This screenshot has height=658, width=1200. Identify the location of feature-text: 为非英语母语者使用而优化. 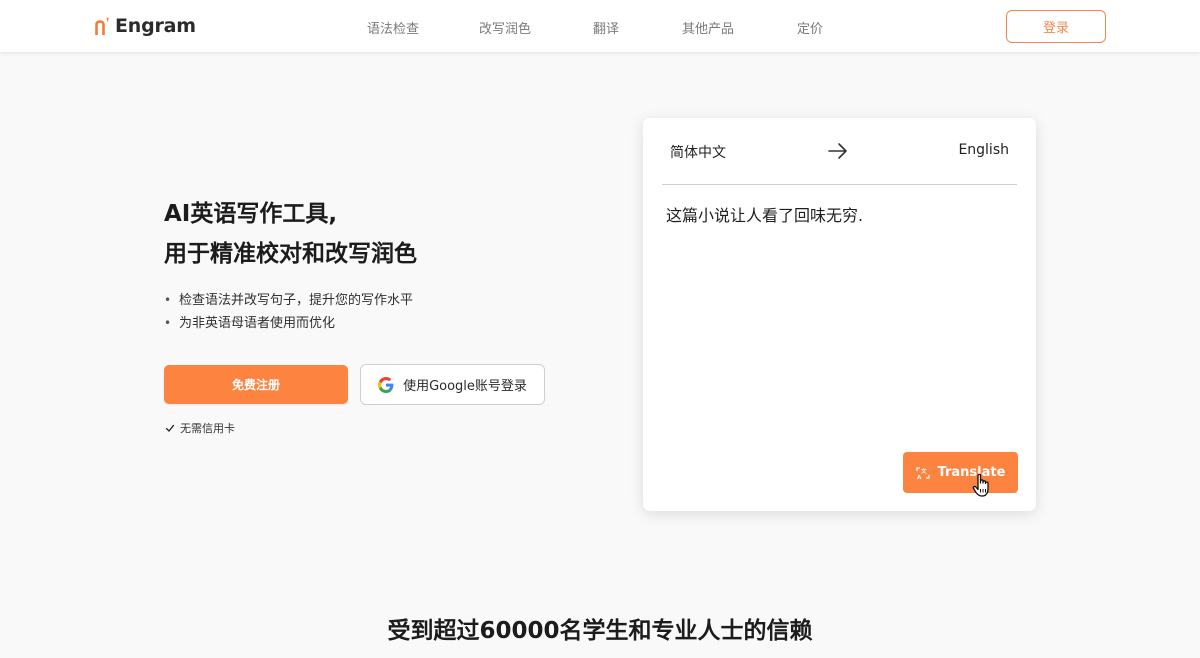
(257, 323).